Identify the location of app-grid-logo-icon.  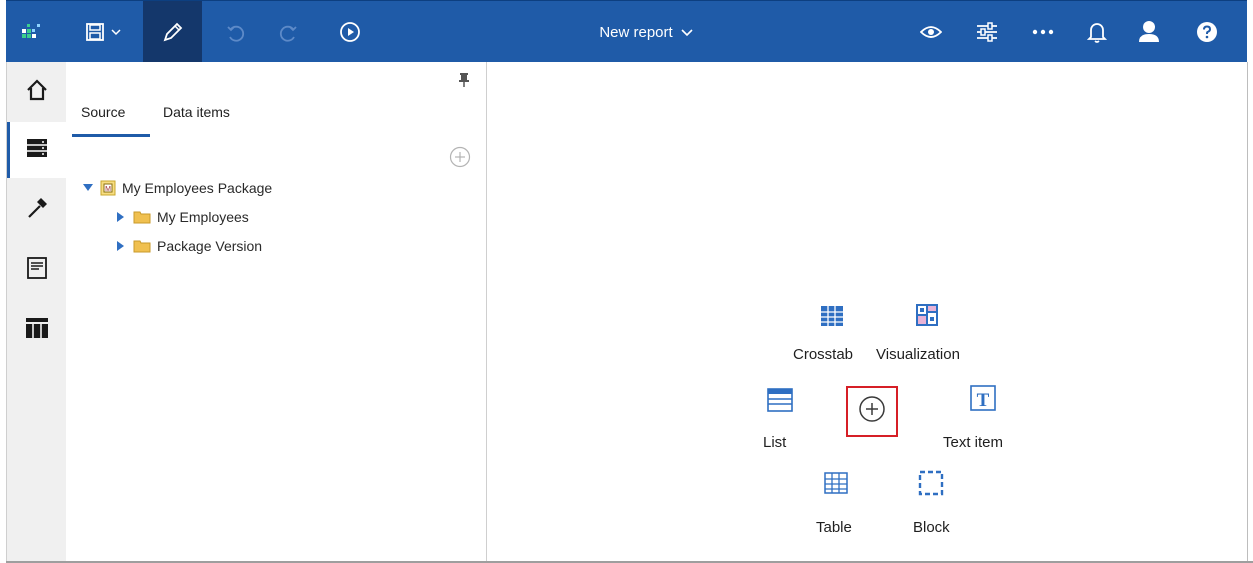
(31, 32).